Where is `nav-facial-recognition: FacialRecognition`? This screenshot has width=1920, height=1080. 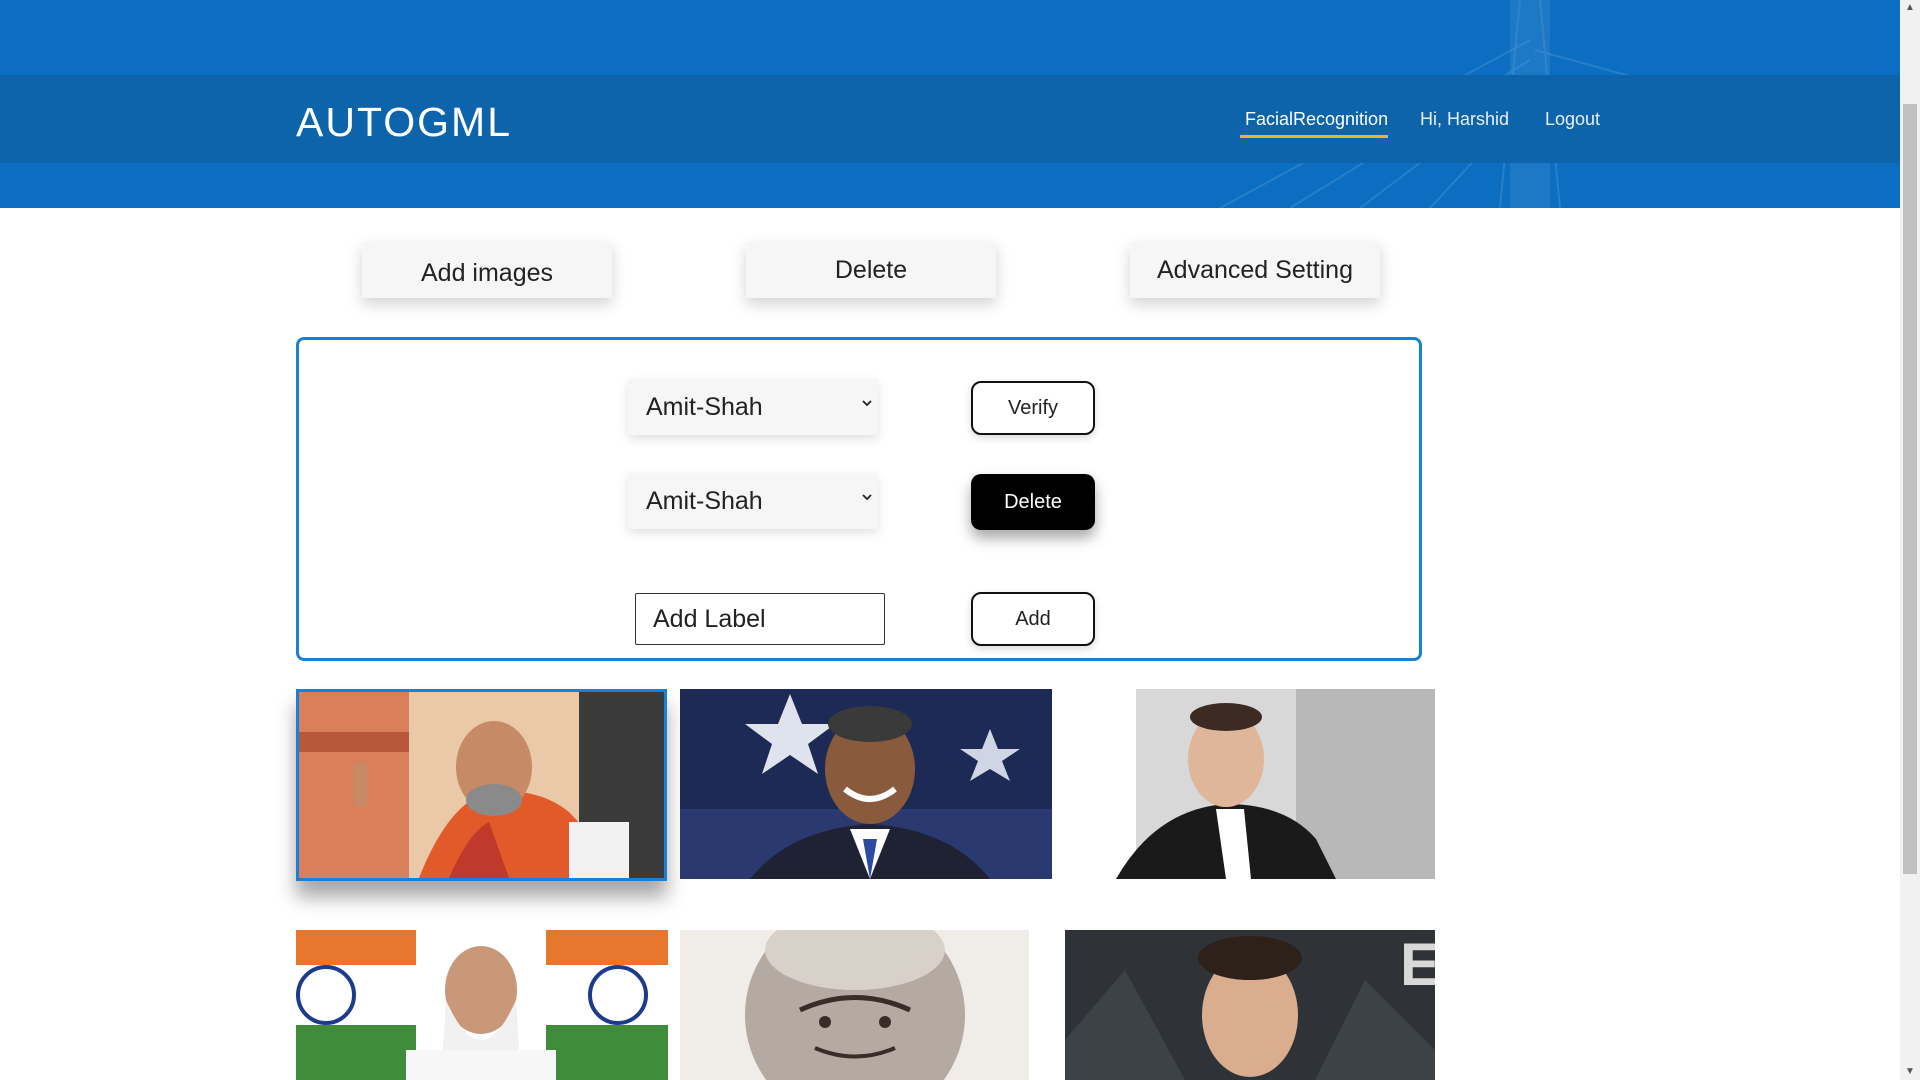 nav-facial-recognition: FacialRecognition is located at coordinates (1316, 119).